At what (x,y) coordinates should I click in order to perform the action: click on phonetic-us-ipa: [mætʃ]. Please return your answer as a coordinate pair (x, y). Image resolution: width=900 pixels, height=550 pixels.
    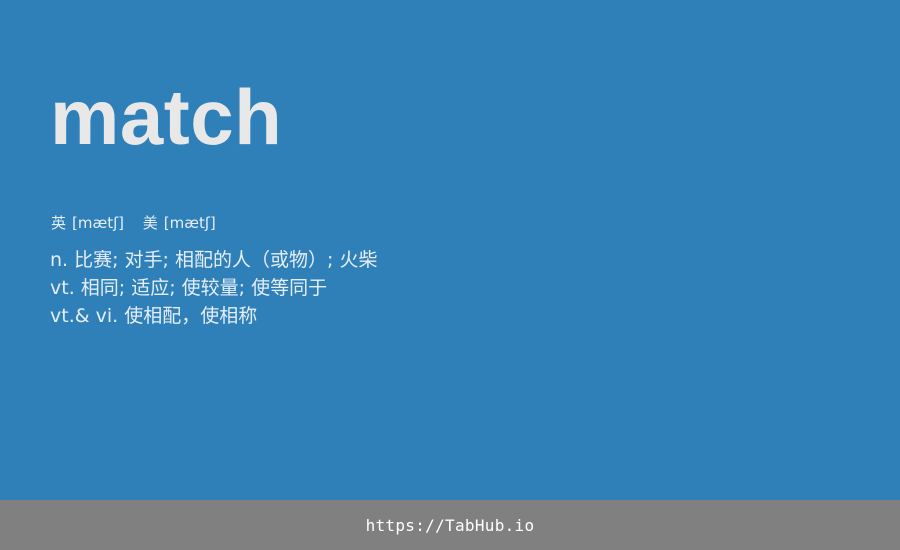
    Looking at the image, I should click on (189, 223).